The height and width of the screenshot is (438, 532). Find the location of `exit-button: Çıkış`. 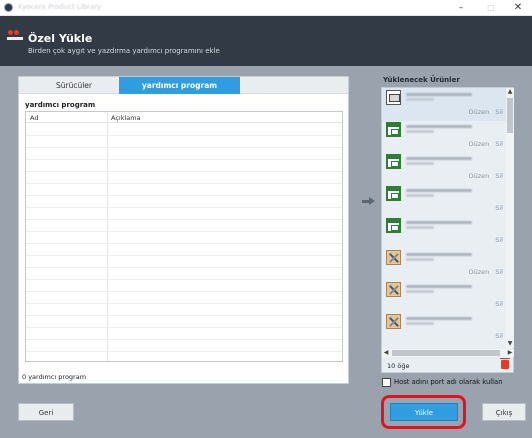

exit-button: Çıkış is located at coordinates (504, 412).